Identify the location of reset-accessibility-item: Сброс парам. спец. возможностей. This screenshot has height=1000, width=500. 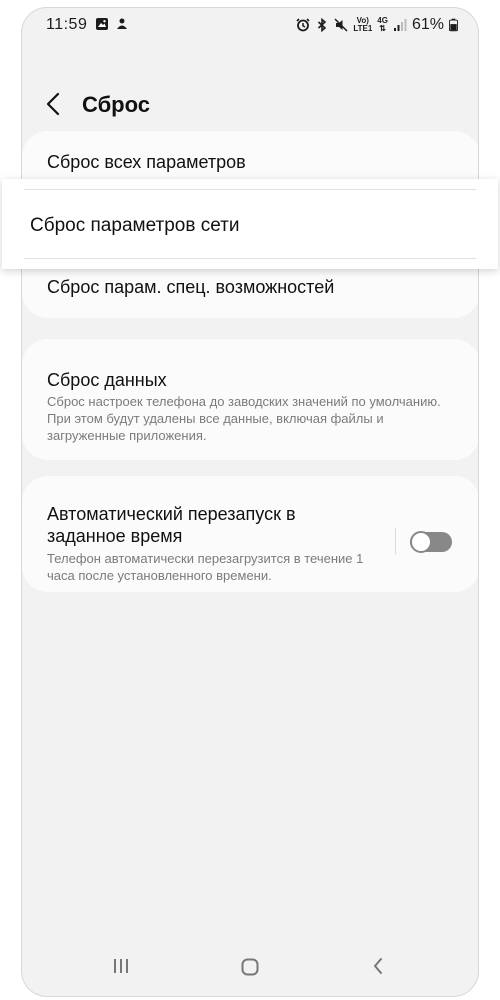
(190, 287).